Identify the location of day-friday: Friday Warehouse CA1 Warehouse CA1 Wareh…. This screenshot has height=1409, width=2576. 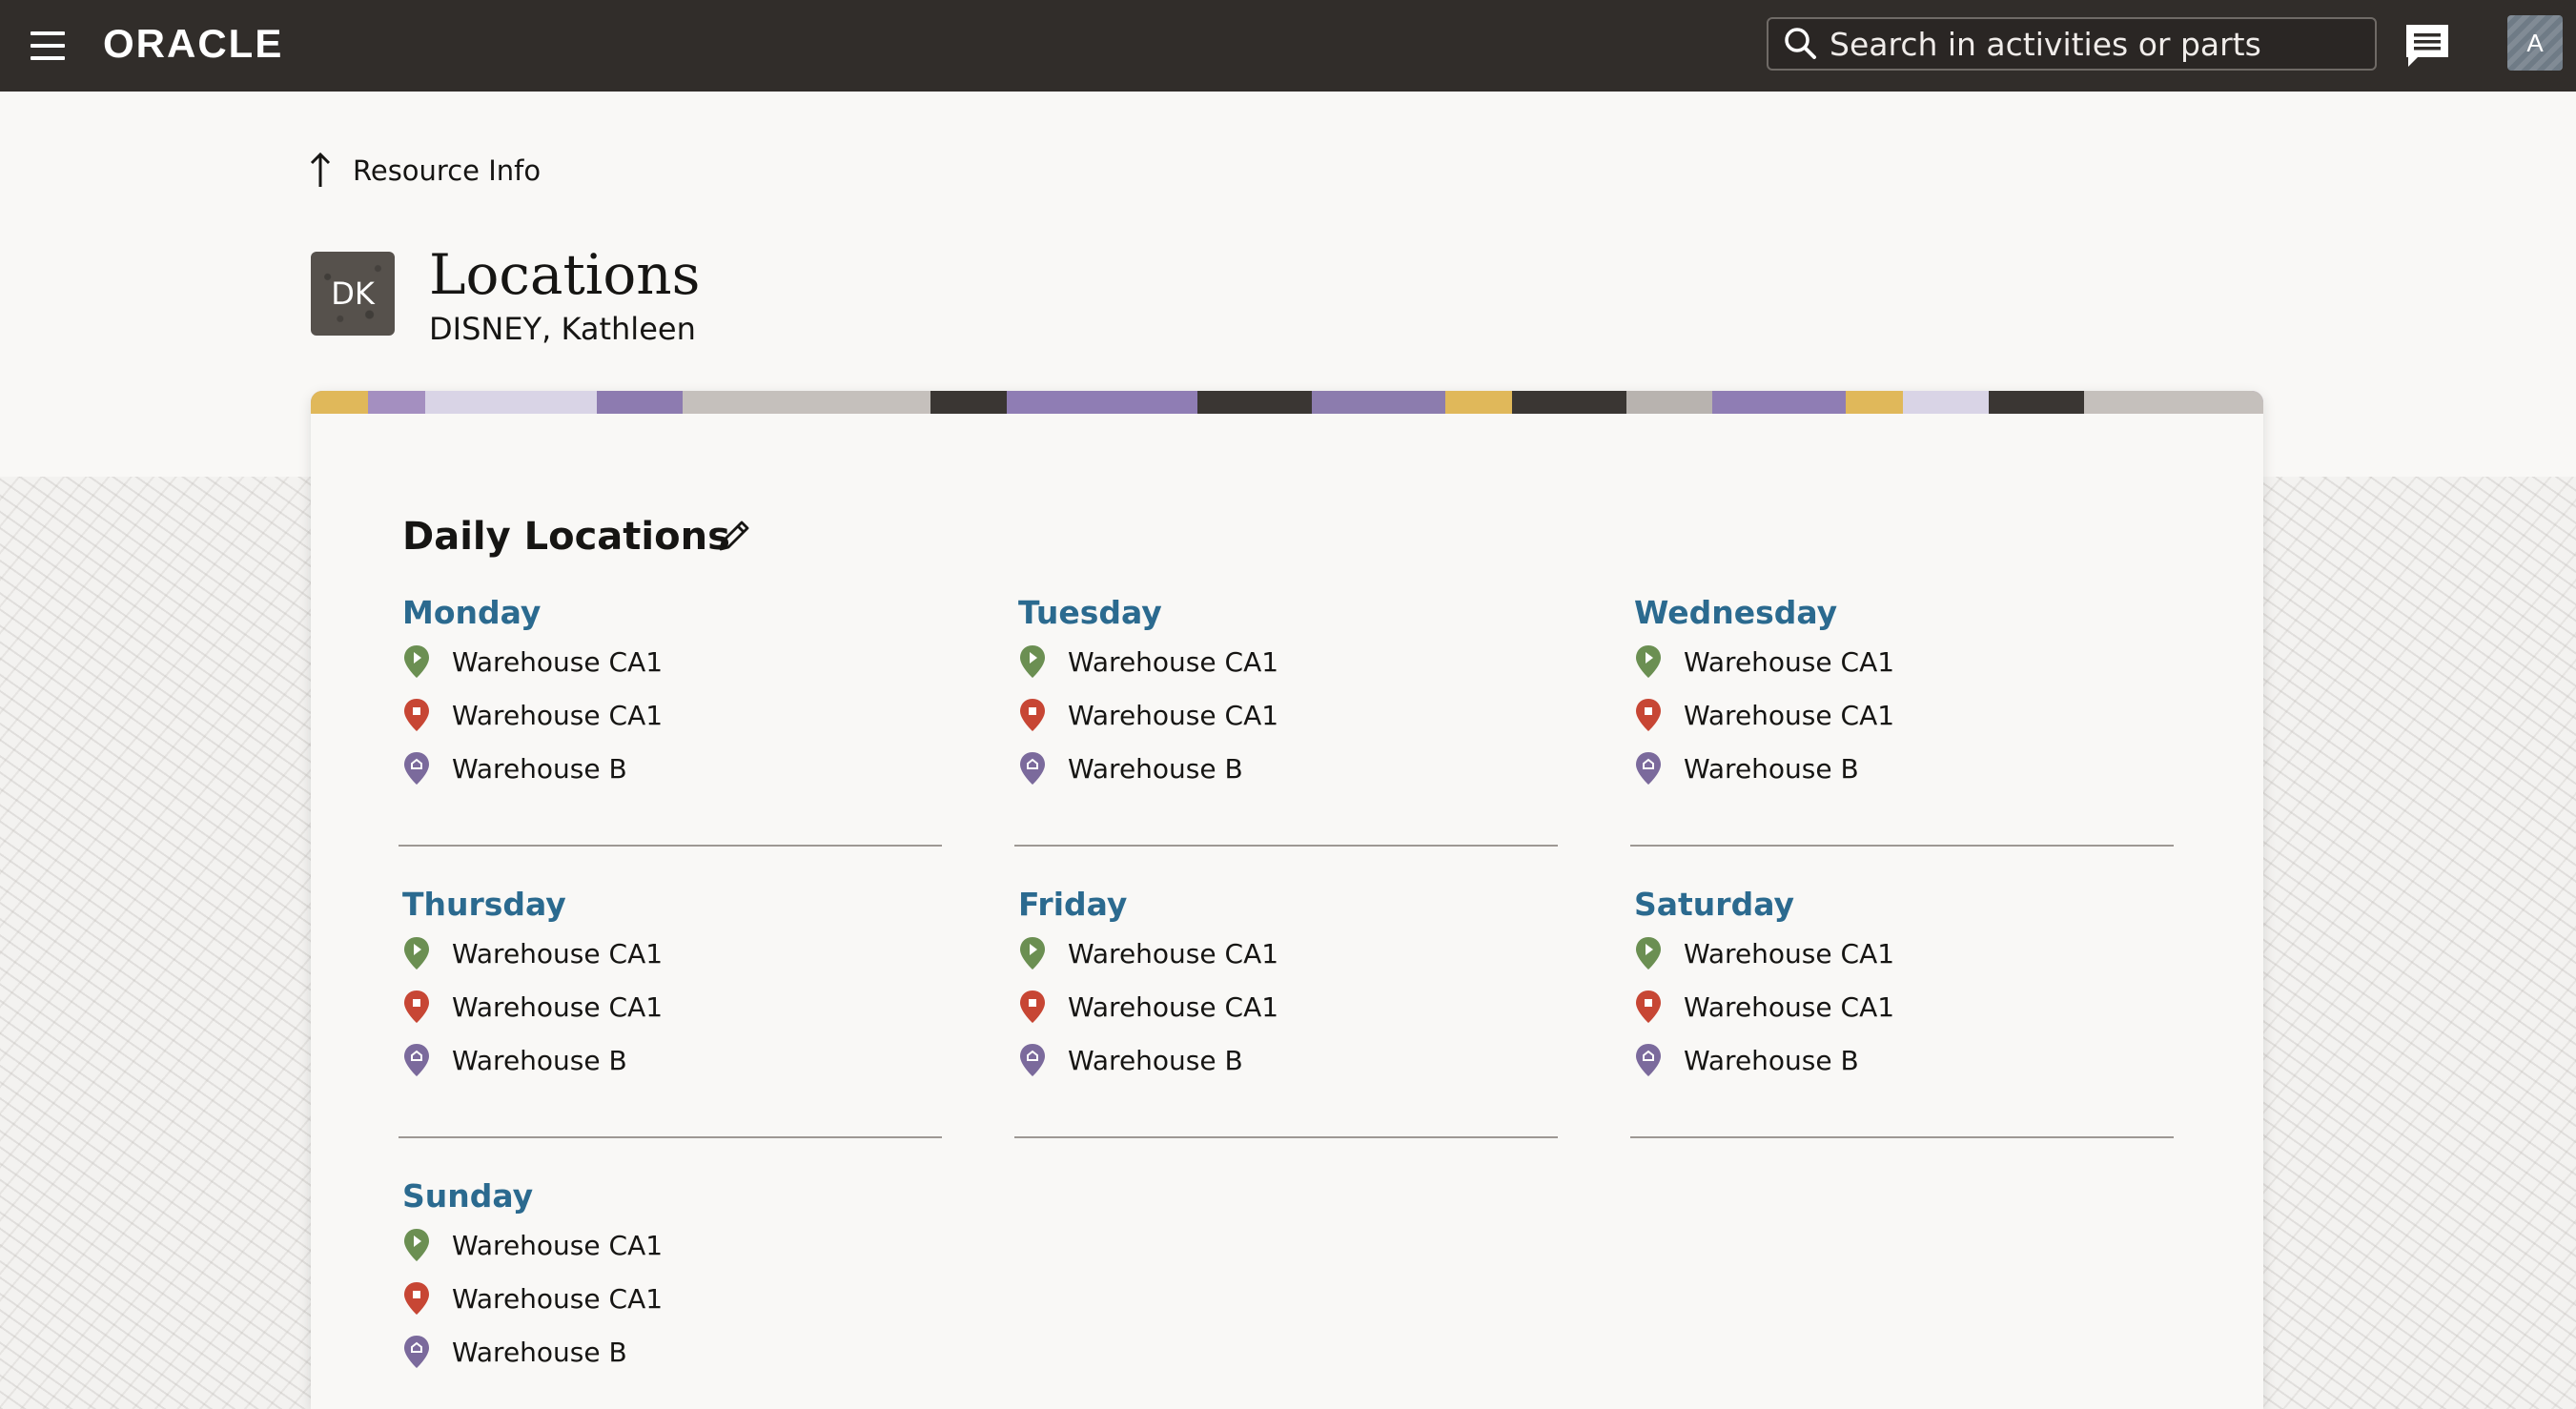
(1286, 985).